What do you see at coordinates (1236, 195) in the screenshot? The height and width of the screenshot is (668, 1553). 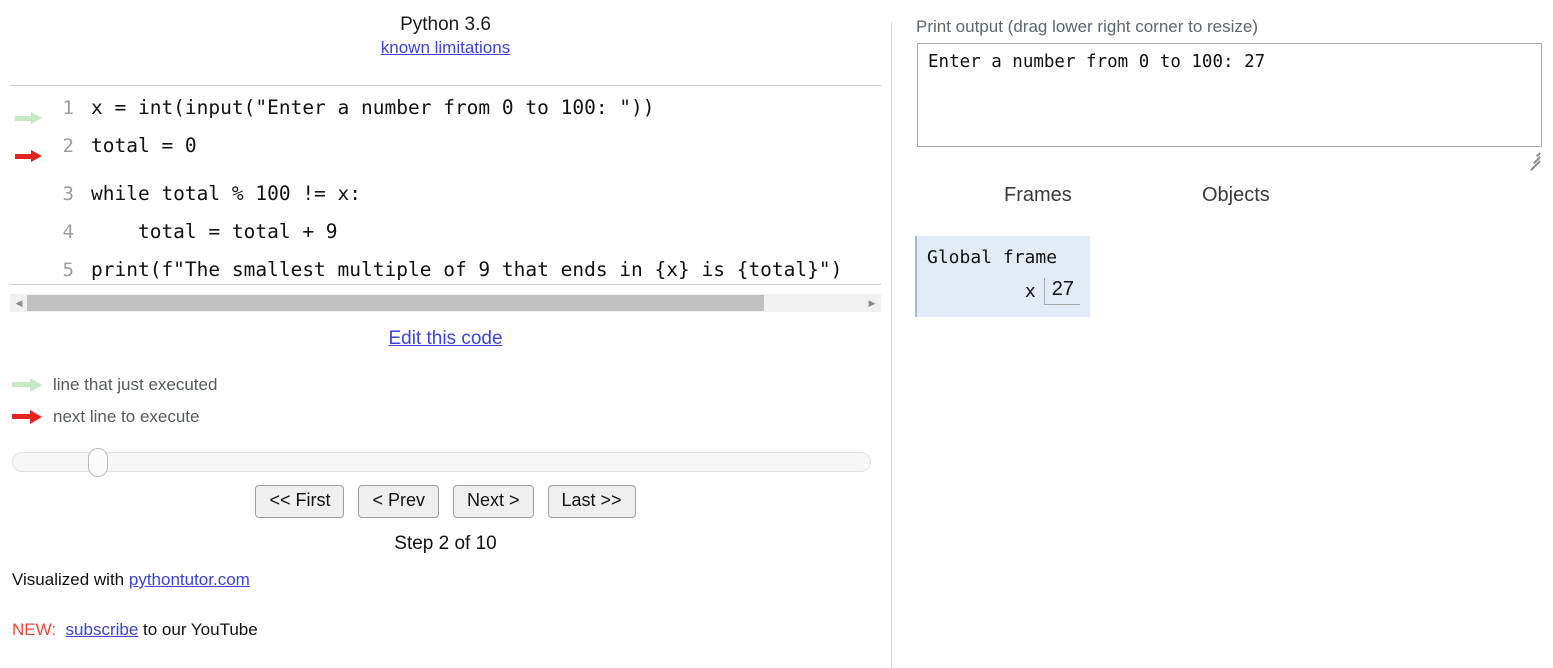 I see `objects-column-header: Objects` at bounding box center [1236, 195].